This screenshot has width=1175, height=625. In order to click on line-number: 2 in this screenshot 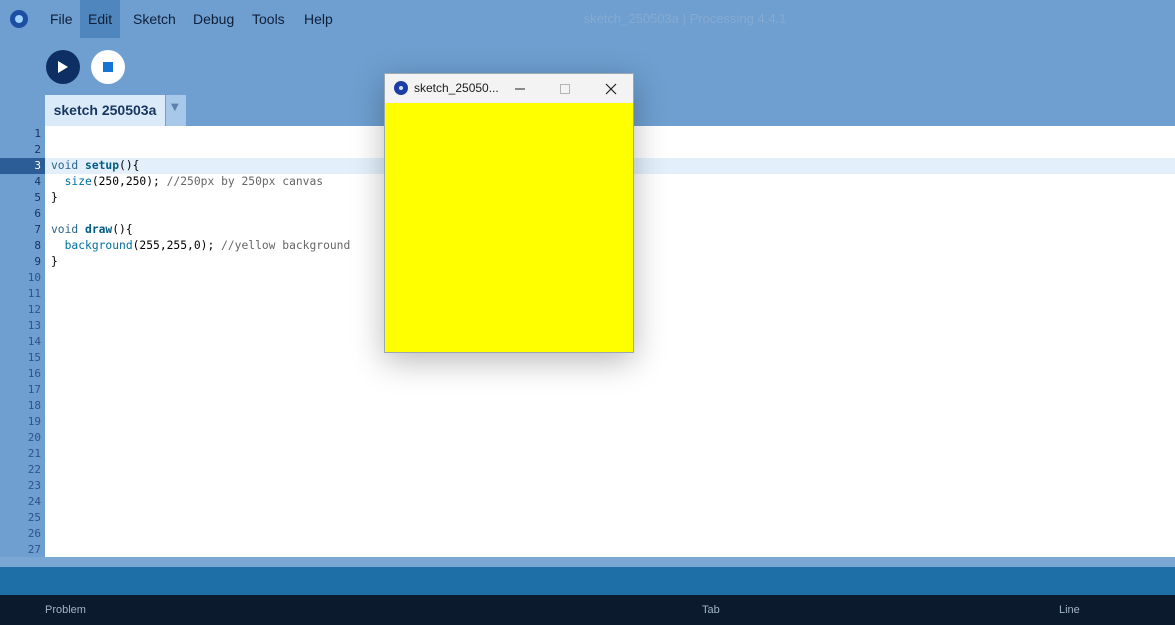, I will do `click(37, 149)`.